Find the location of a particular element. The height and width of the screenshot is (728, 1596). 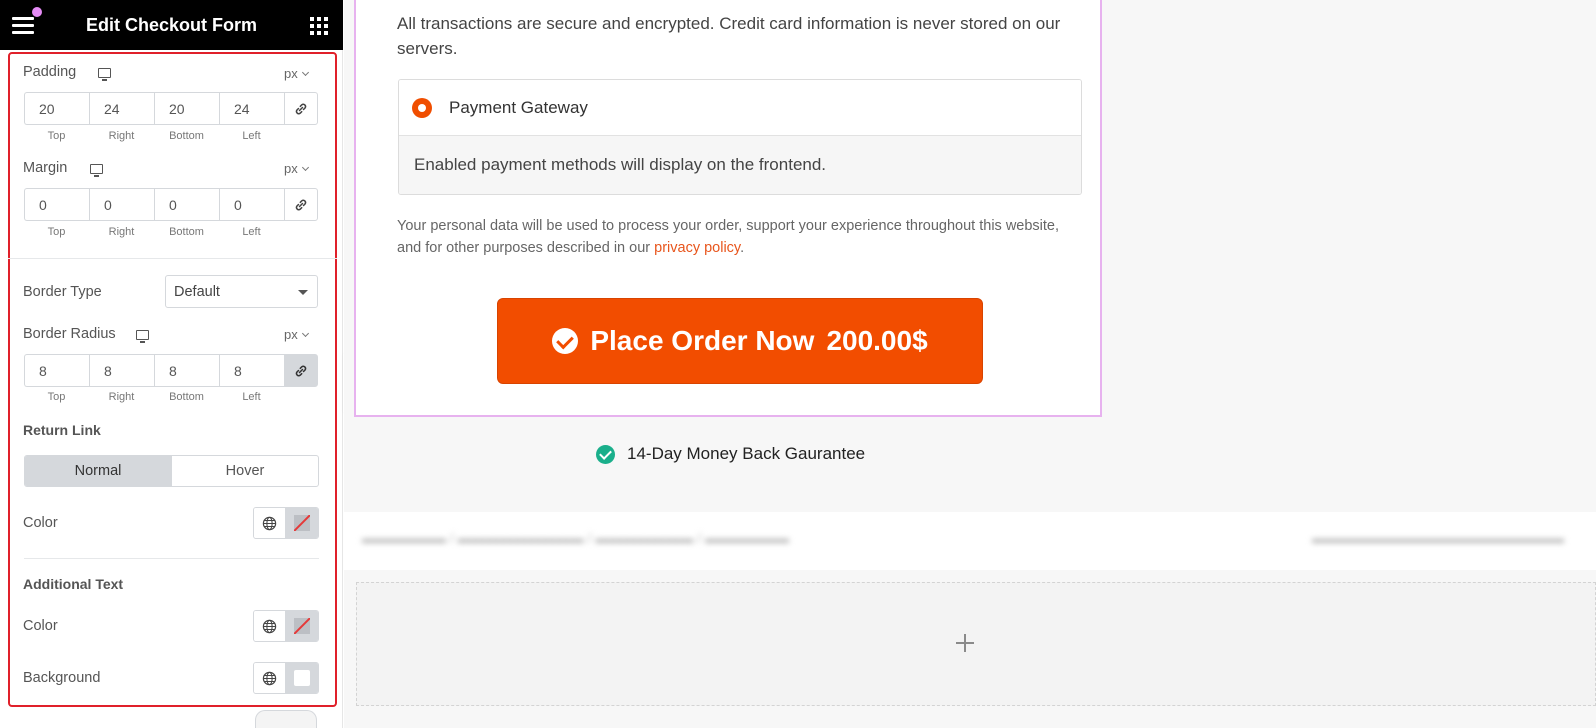

panel-title: Edit Checkout Form is located at coordinates (171, 25).